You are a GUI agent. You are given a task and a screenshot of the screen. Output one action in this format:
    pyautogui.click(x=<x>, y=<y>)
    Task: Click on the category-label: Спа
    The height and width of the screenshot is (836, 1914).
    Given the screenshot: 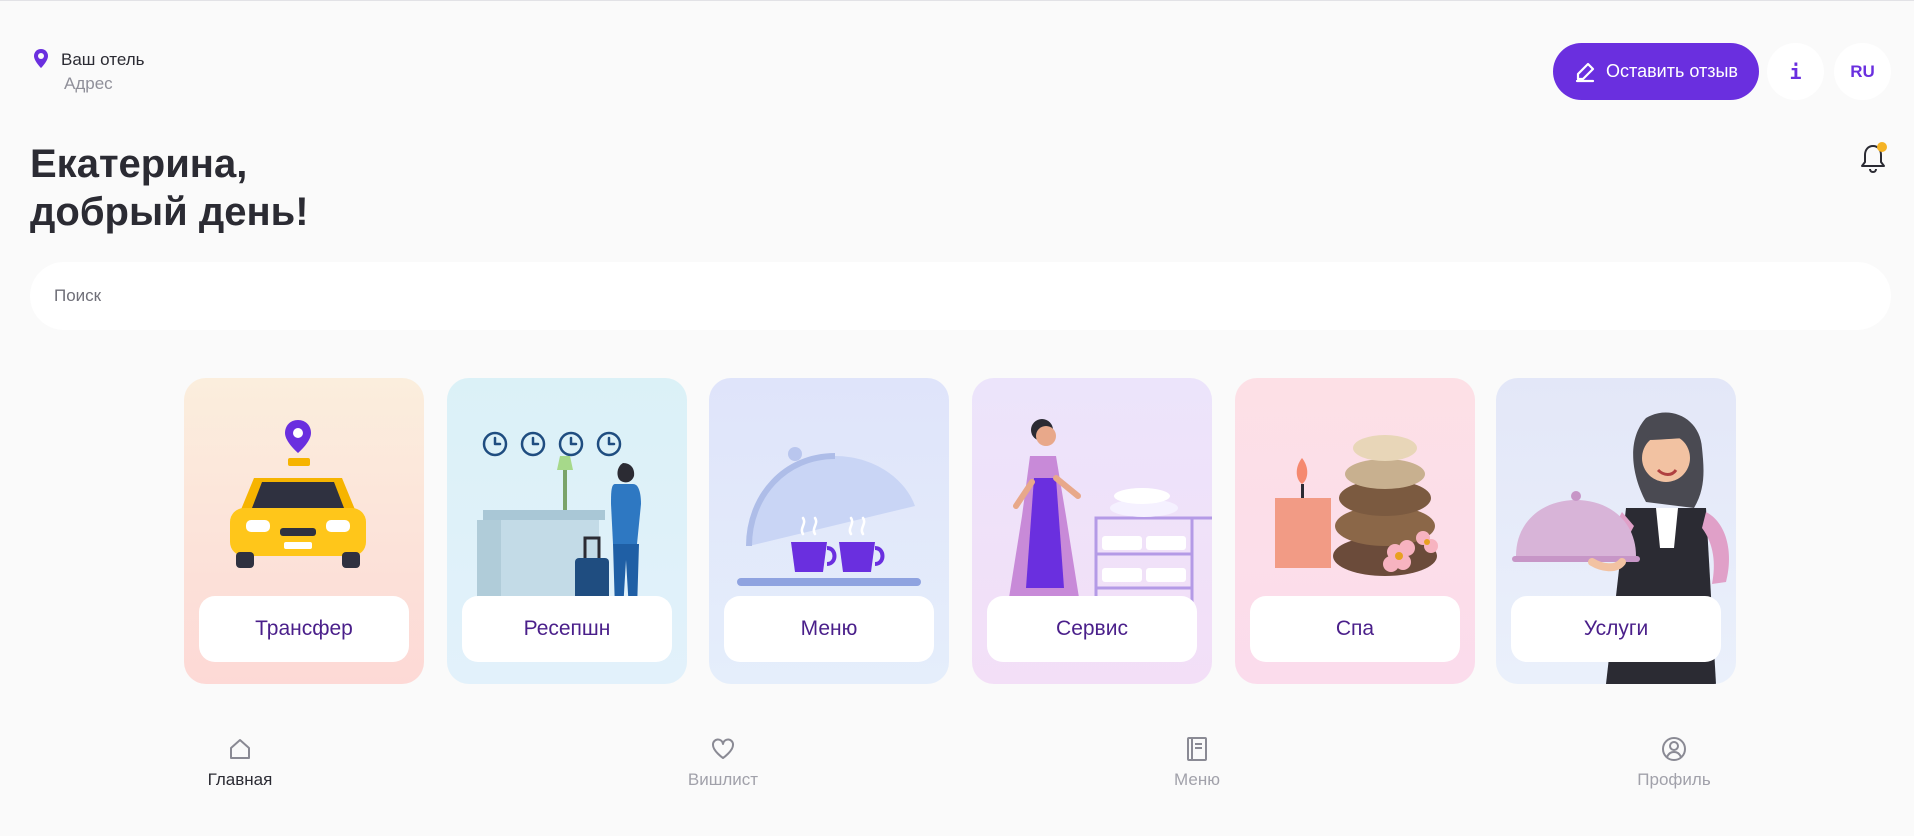 What is the action you would take?
    pyautogui.click(x=1355, y=629)
    